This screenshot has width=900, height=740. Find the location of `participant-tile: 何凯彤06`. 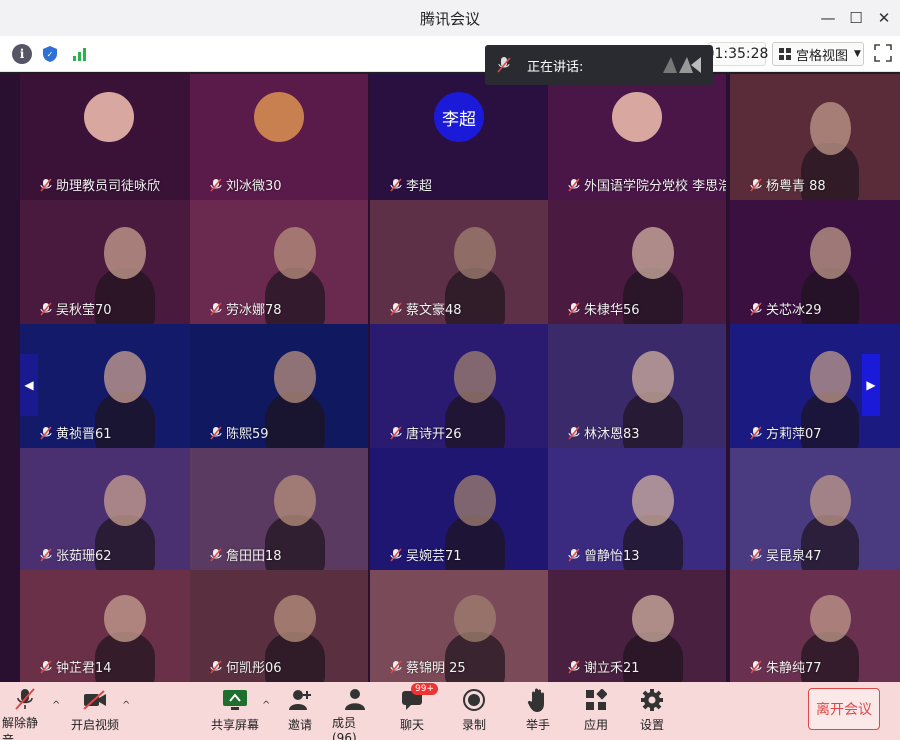

participant-tile: 何凯彤06 is located at coordinates (279, 626).